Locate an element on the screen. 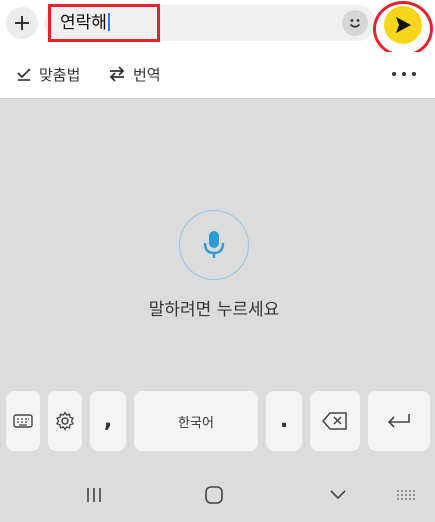  highlight-box-message is located at coordinates (104, 23).